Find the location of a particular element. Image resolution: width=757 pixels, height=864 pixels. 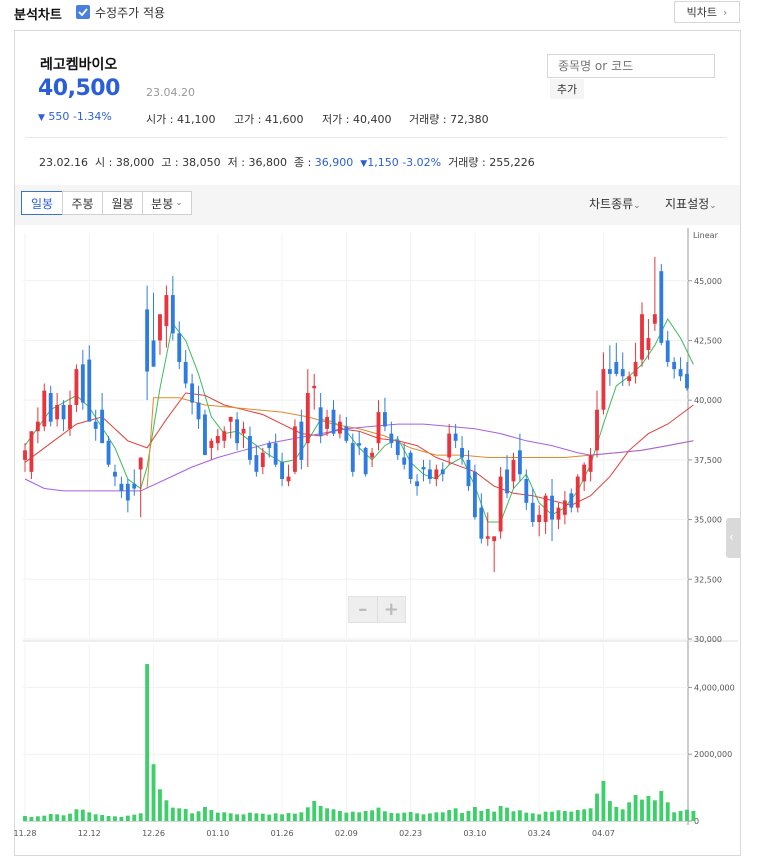

high-label: 고가 is located at coordinates (244, 119).